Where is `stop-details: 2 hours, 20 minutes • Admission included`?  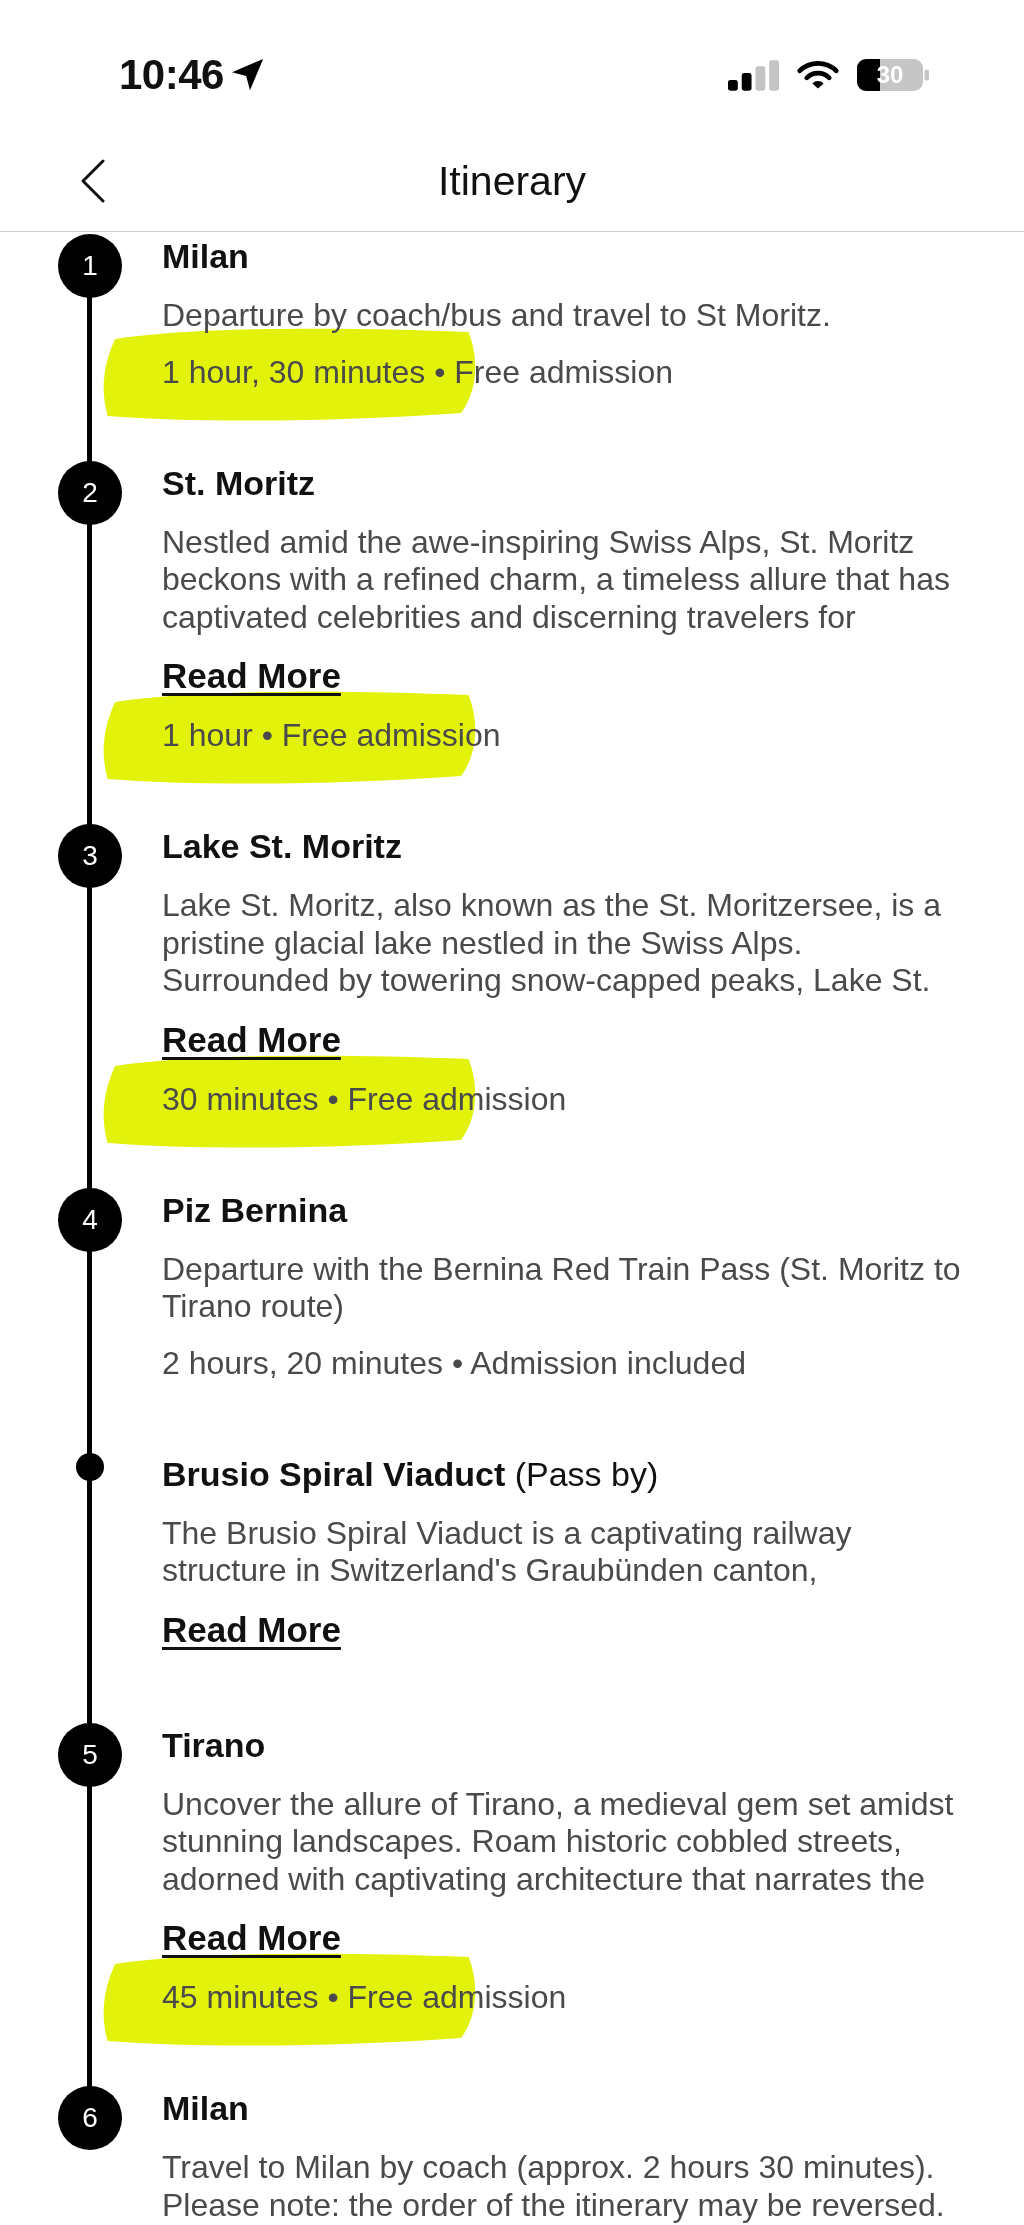
stop-details: 2 hours, 20 minutes • Admission included is located at coordinates (454, 1362).